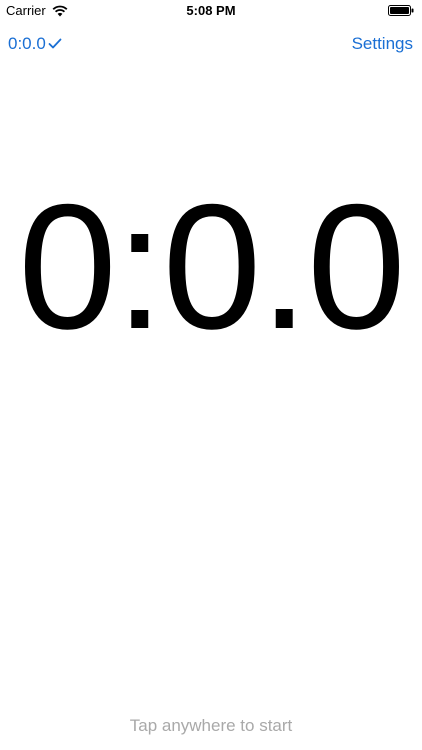  I want to click on tap-hint: Tap anywhere to start, so click(211, 725).